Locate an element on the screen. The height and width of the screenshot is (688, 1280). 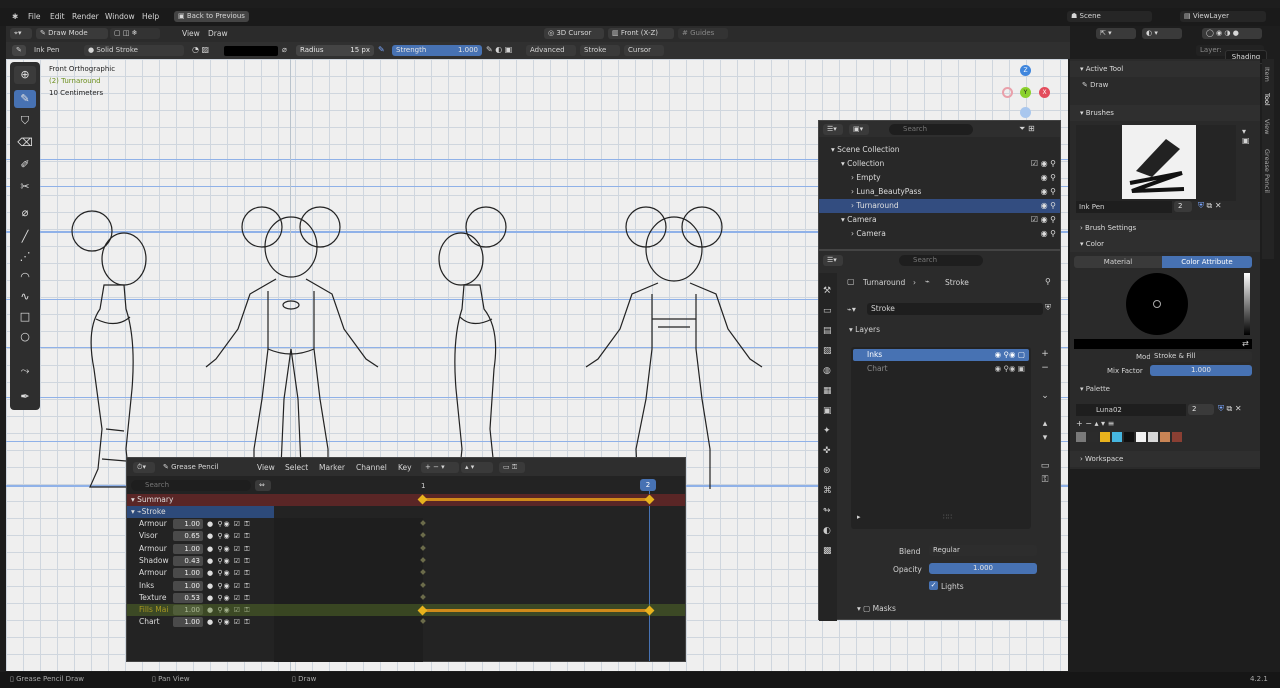
outliner-row: › Camera ◉ ⚲ is located at coordinates (939, 234).